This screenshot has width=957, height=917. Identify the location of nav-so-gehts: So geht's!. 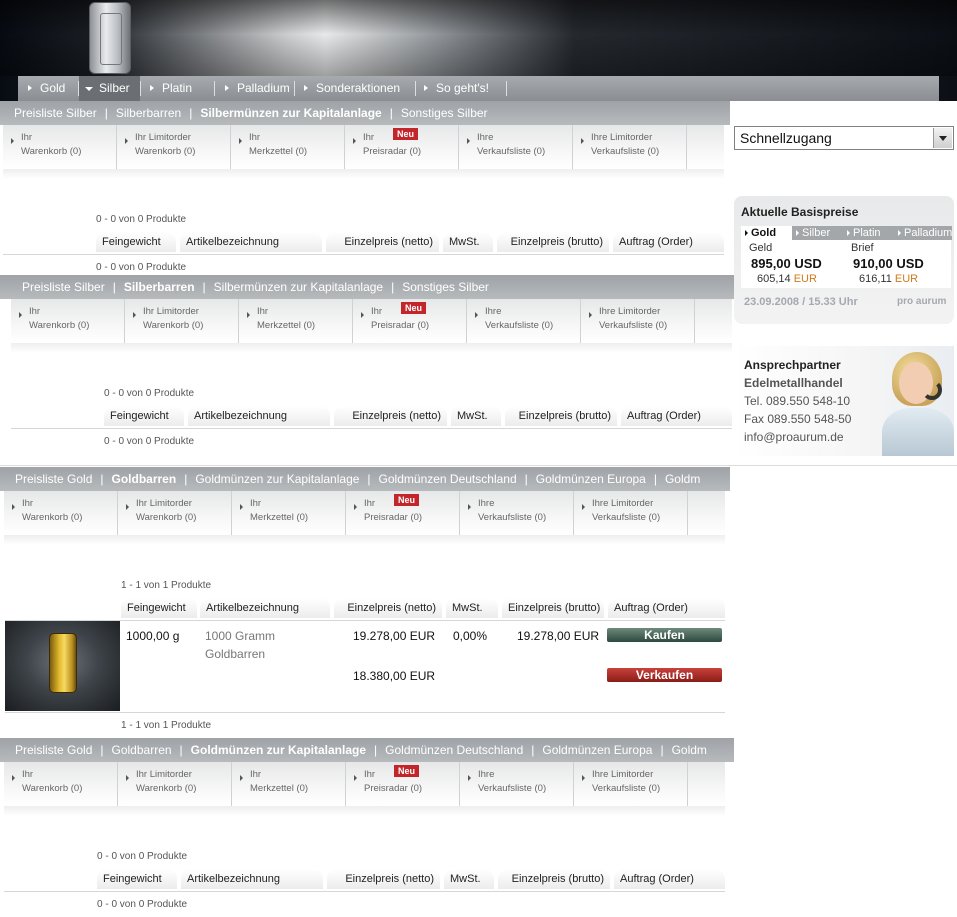
(461, 88).